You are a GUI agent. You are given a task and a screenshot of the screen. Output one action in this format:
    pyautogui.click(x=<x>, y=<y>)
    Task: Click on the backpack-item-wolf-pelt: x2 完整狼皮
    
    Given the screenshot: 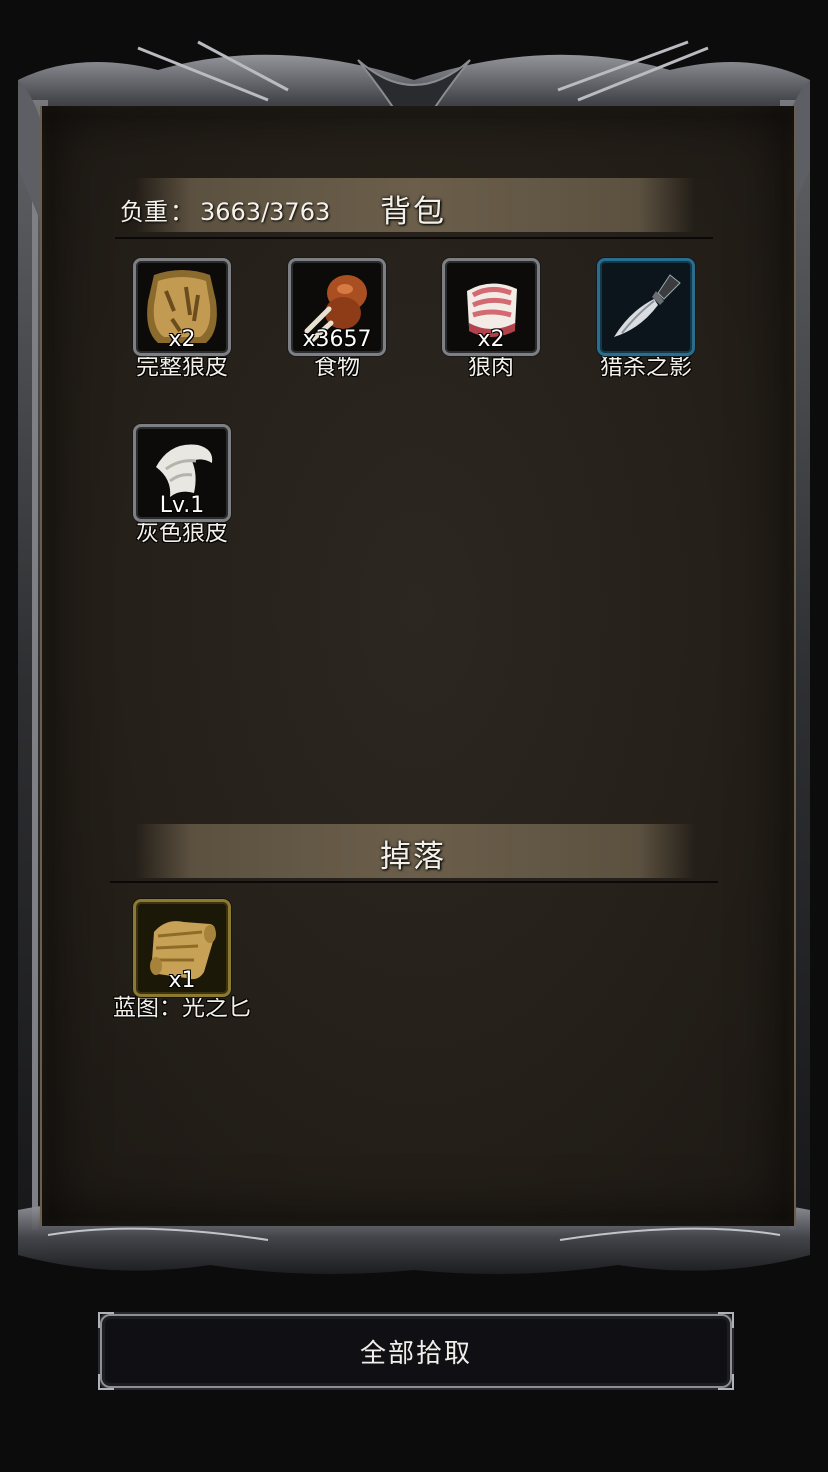 What is the action you would take?
    pyautogui.click(x=182, y=321)
    